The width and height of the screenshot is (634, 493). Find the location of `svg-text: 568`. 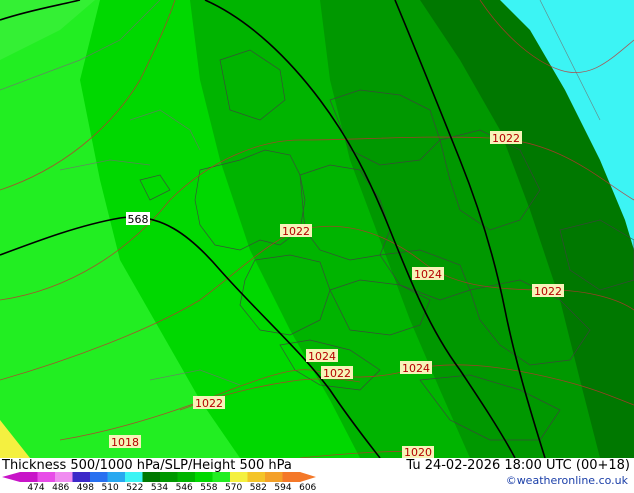

svg-text: 568 is located at coordinates (138, 219).